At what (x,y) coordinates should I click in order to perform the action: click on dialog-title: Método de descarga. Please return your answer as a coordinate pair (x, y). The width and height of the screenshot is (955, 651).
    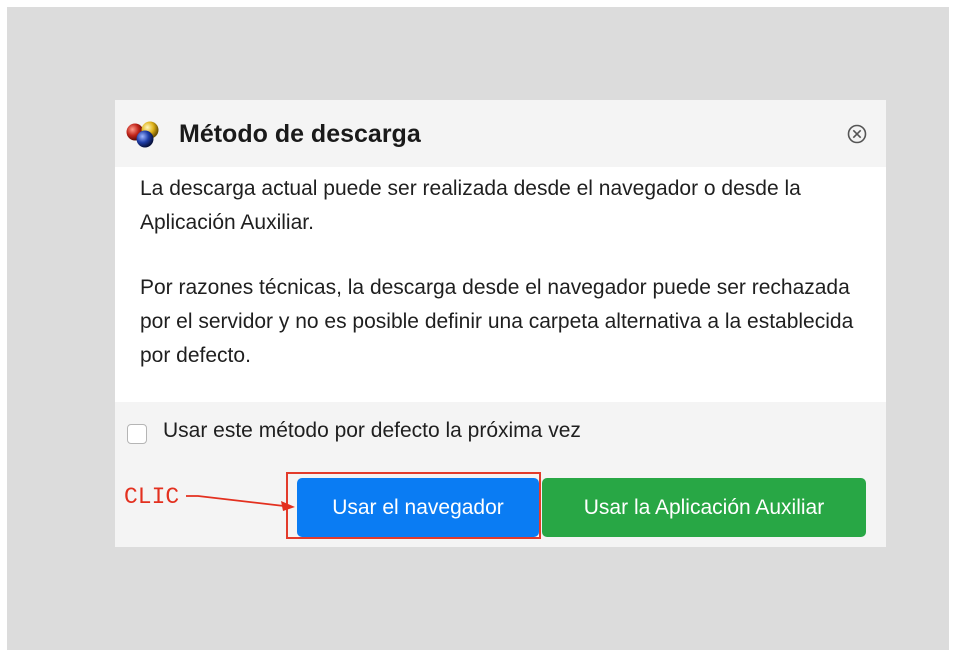
    Looking at the image, I should click on (300, 134).